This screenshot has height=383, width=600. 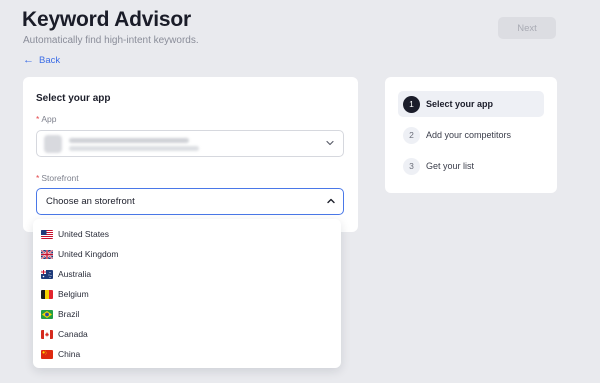 What do you see at coordinates (190, 143) in the screenshot?
I see `app-select` at bounding box center [190, 143].